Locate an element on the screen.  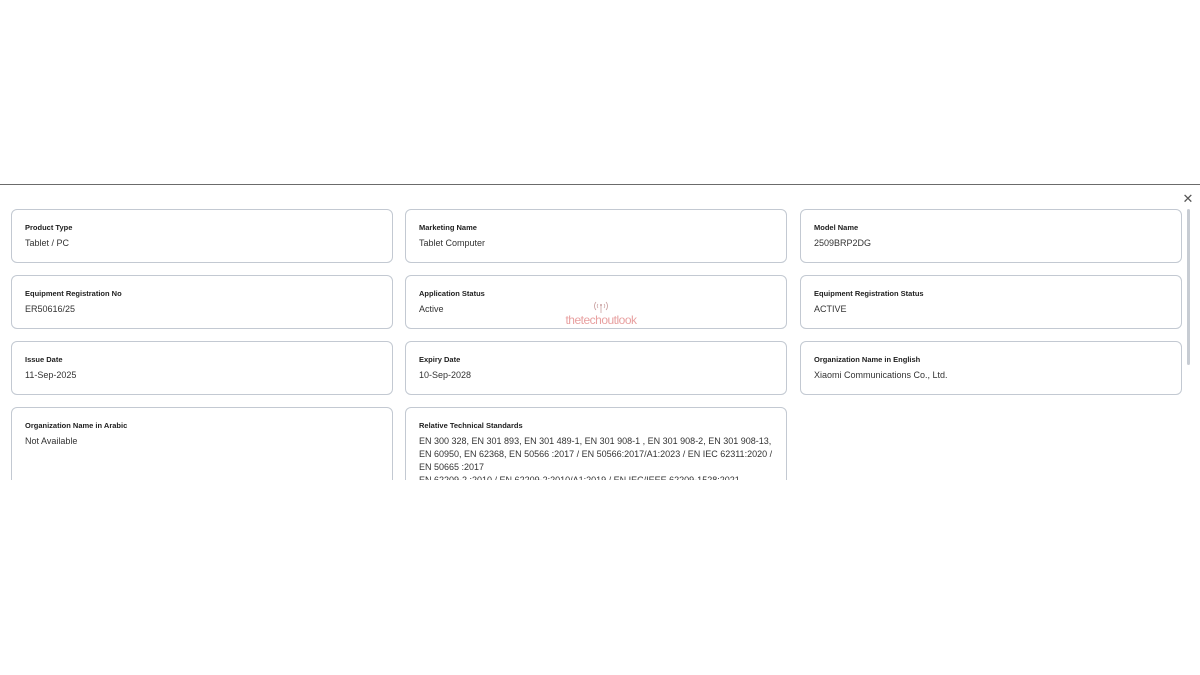
field-value: 2509BRP2DG is located at coordinates (843, 243).